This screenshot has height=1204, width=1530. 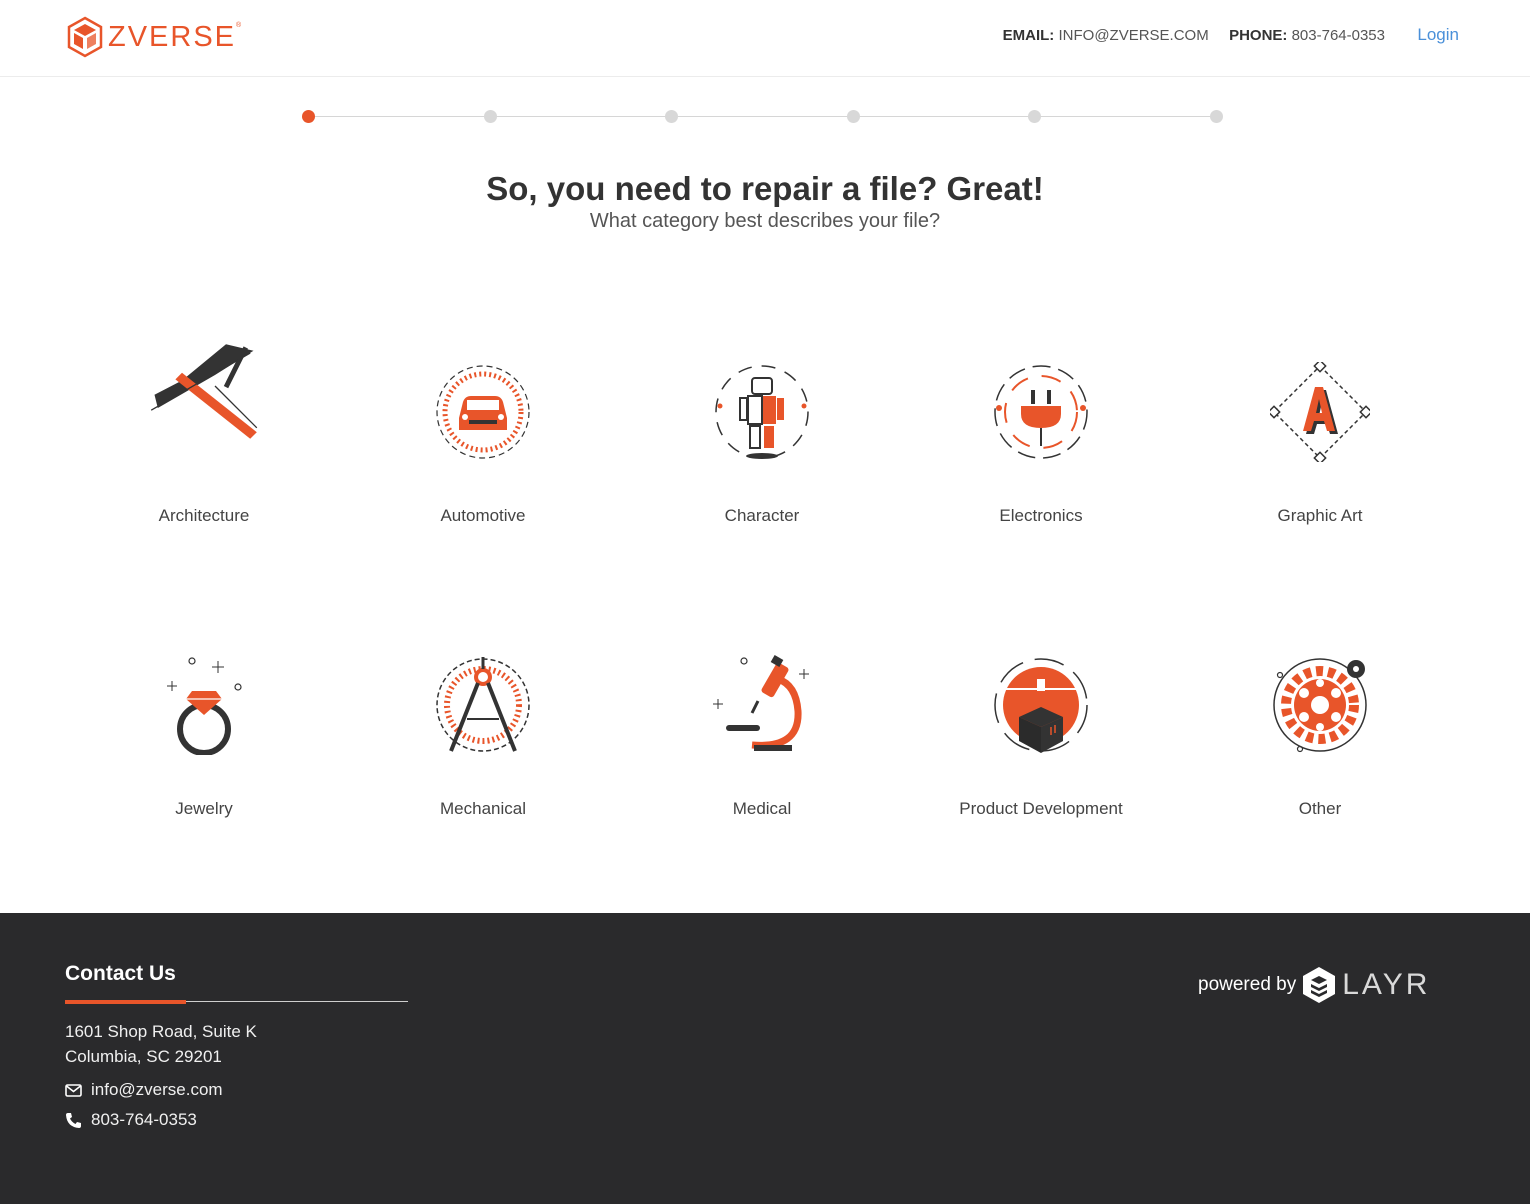 I want to click on zverse-logo: ZVERSE ®, so click(x=153, y=37).